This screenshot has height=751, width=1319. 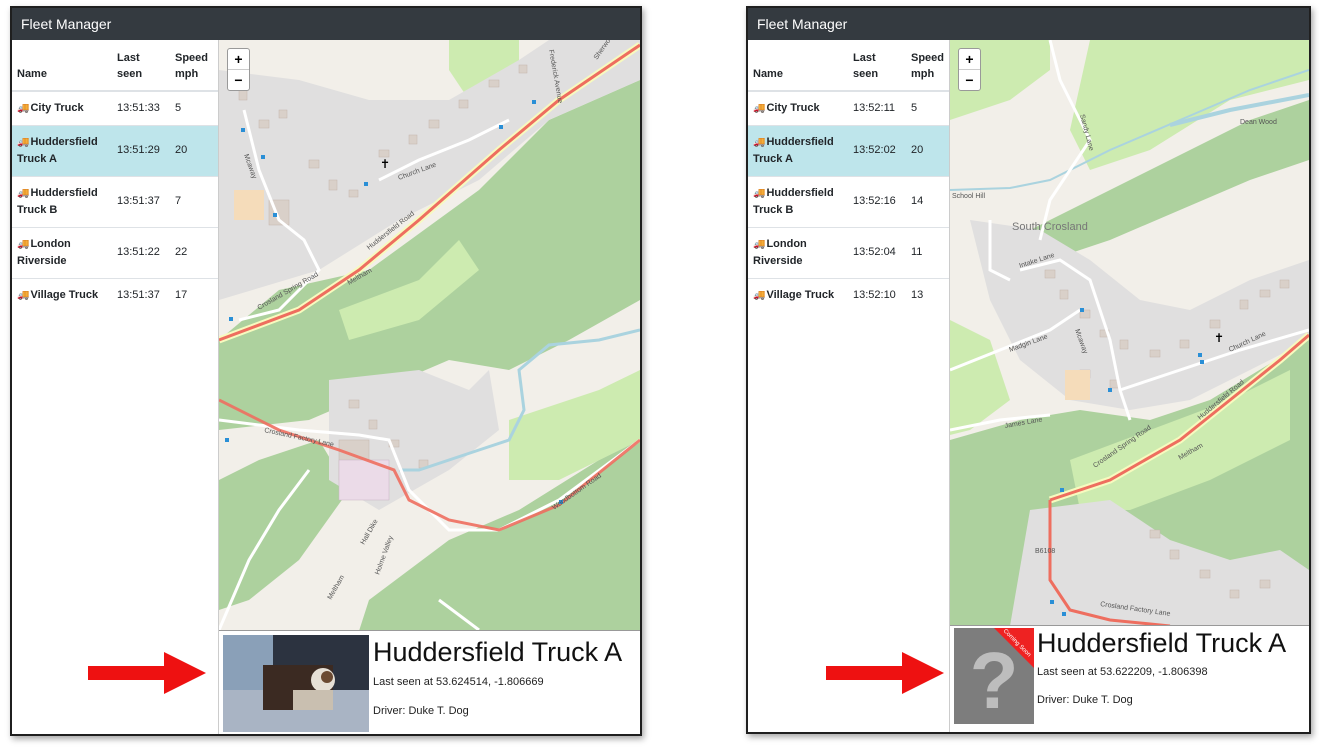 I want to click on speed-cell: 11, so click(x=927, y=252).